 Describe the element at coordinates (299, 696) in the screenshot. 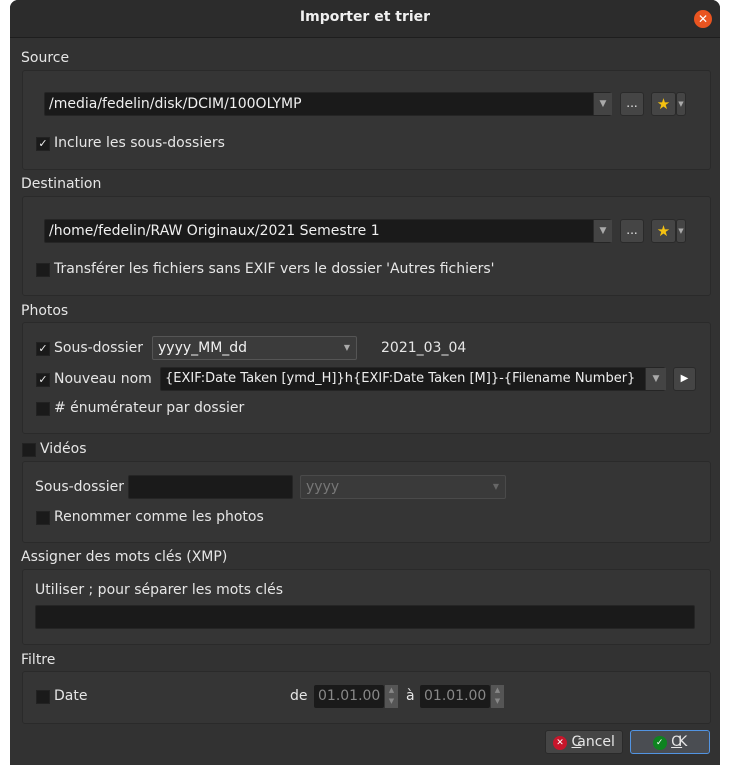

I see `from-label: de` at that location.